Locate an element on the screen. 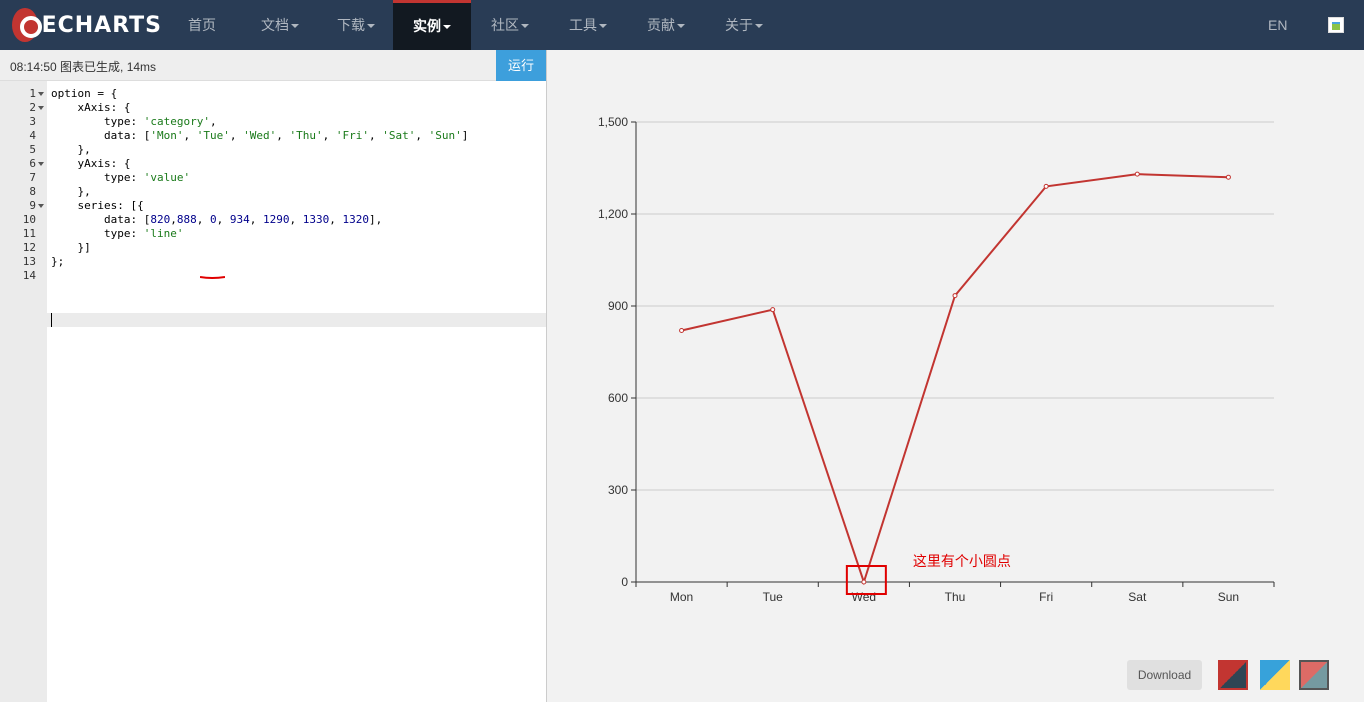 The height and width of the screenshot is (702, 1364). text-cursor is located at coordinates (51, 320).